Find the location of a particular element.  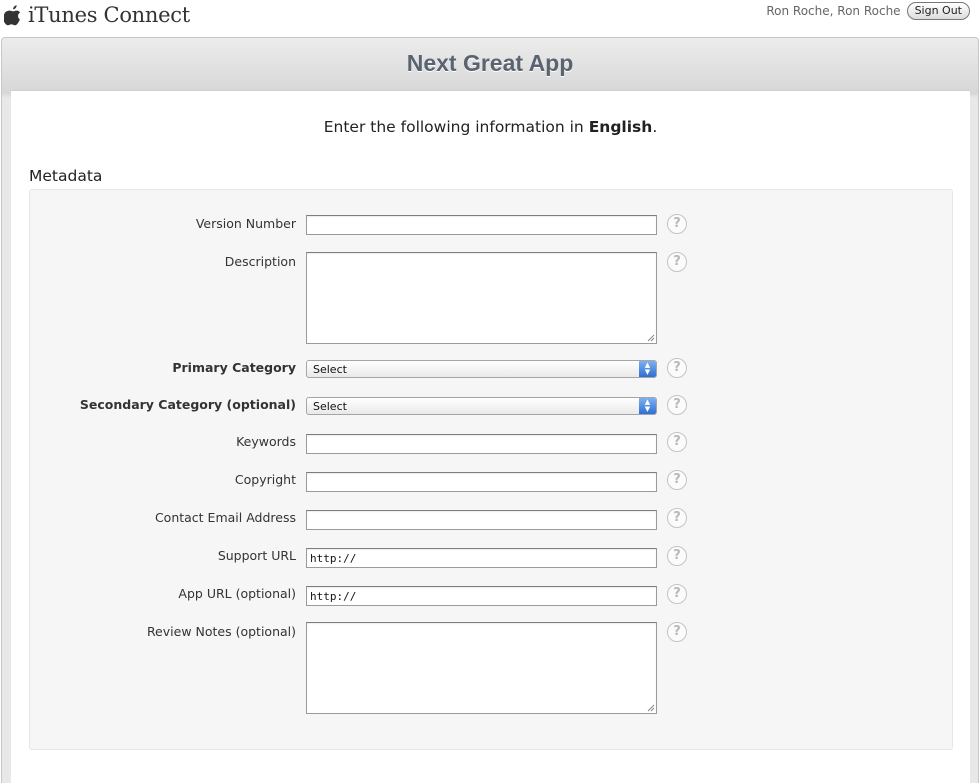

secondary-category-value: Select is located at coordinates (330, 406).